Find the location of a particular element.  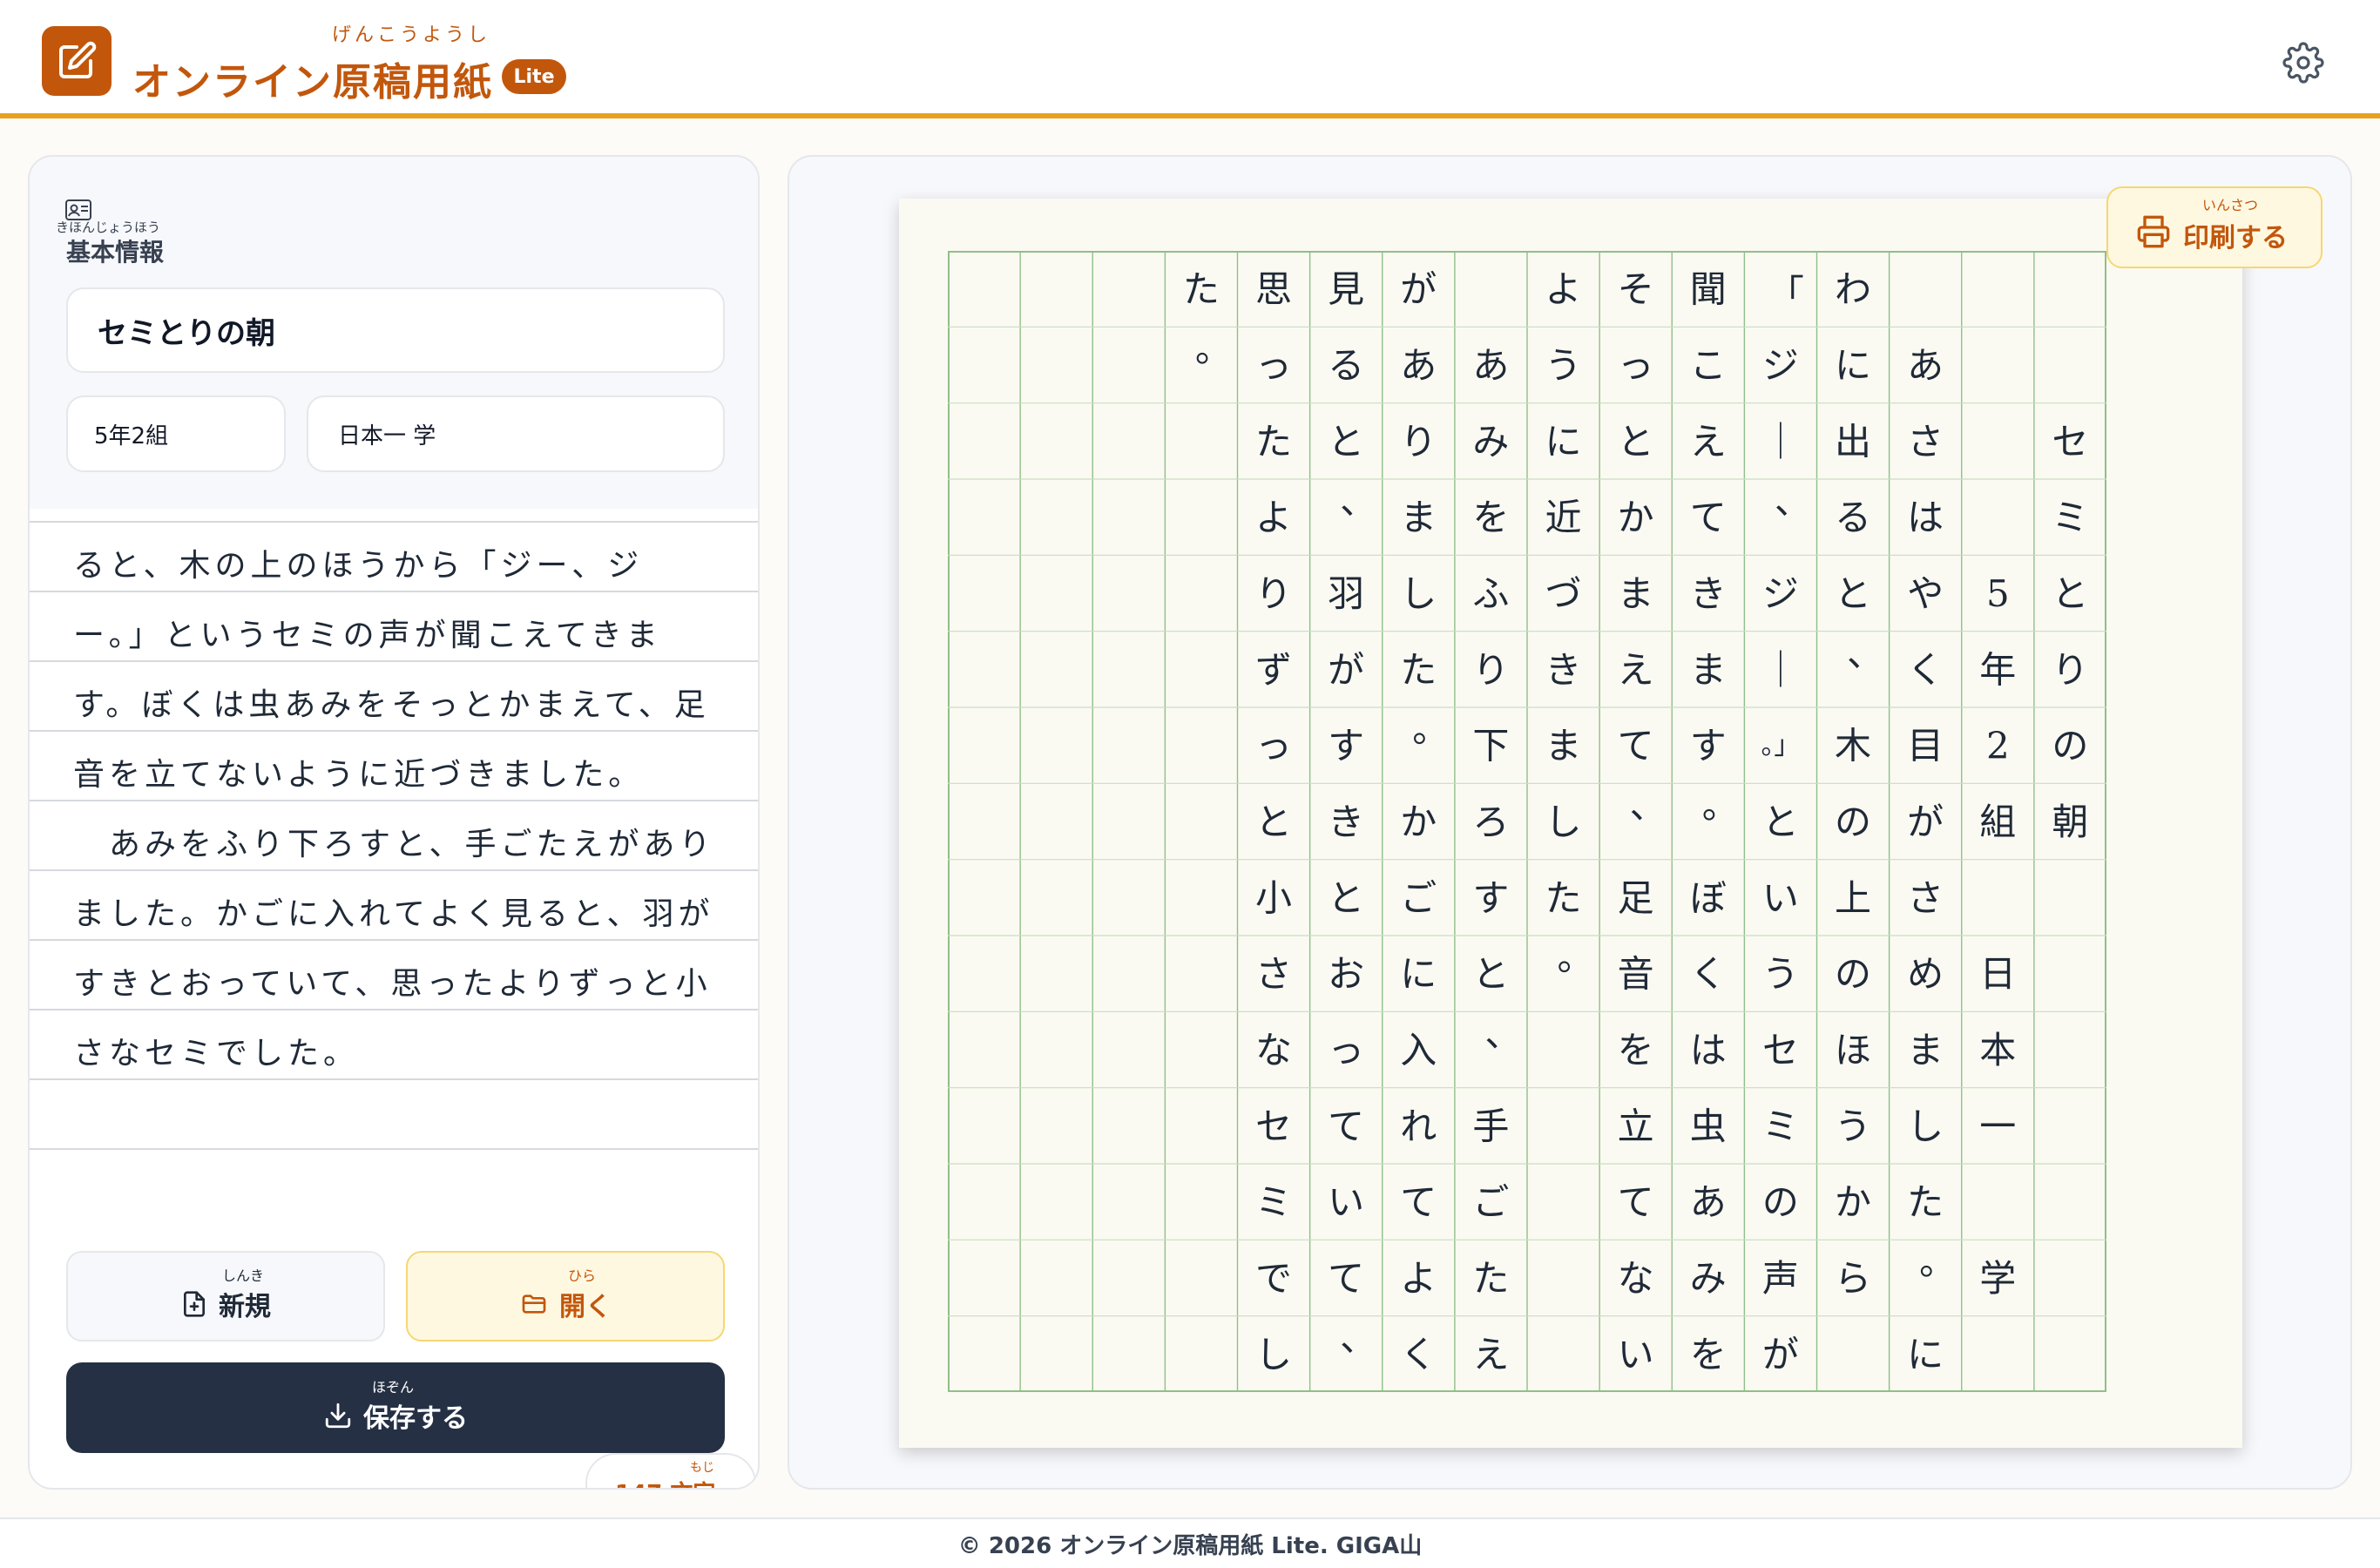

manuscript-char: 年 is located at coordinates (1997, 669).